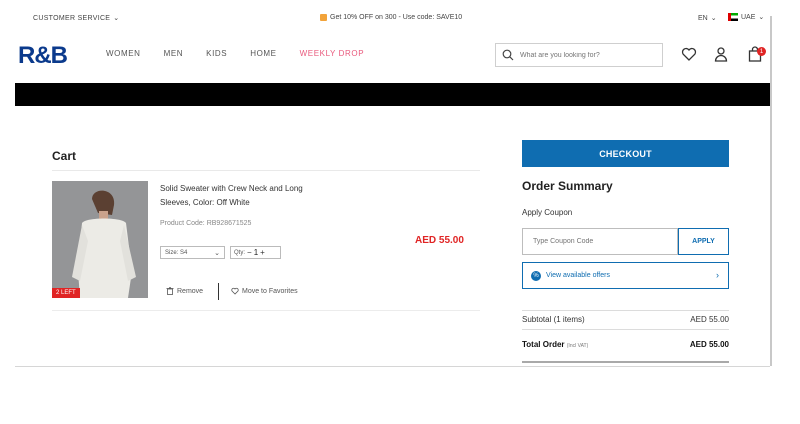  What do you see at coordinates (323, 17) in the screenshot?
I see `gift-icon` at bounding box center [323, 17].